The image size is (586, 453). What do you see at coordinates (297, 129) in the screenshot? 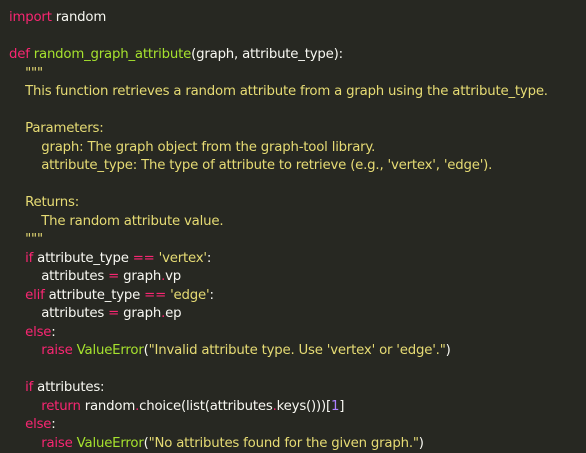
I see `code-line: Parameters:` at bounding box center [297, 129].